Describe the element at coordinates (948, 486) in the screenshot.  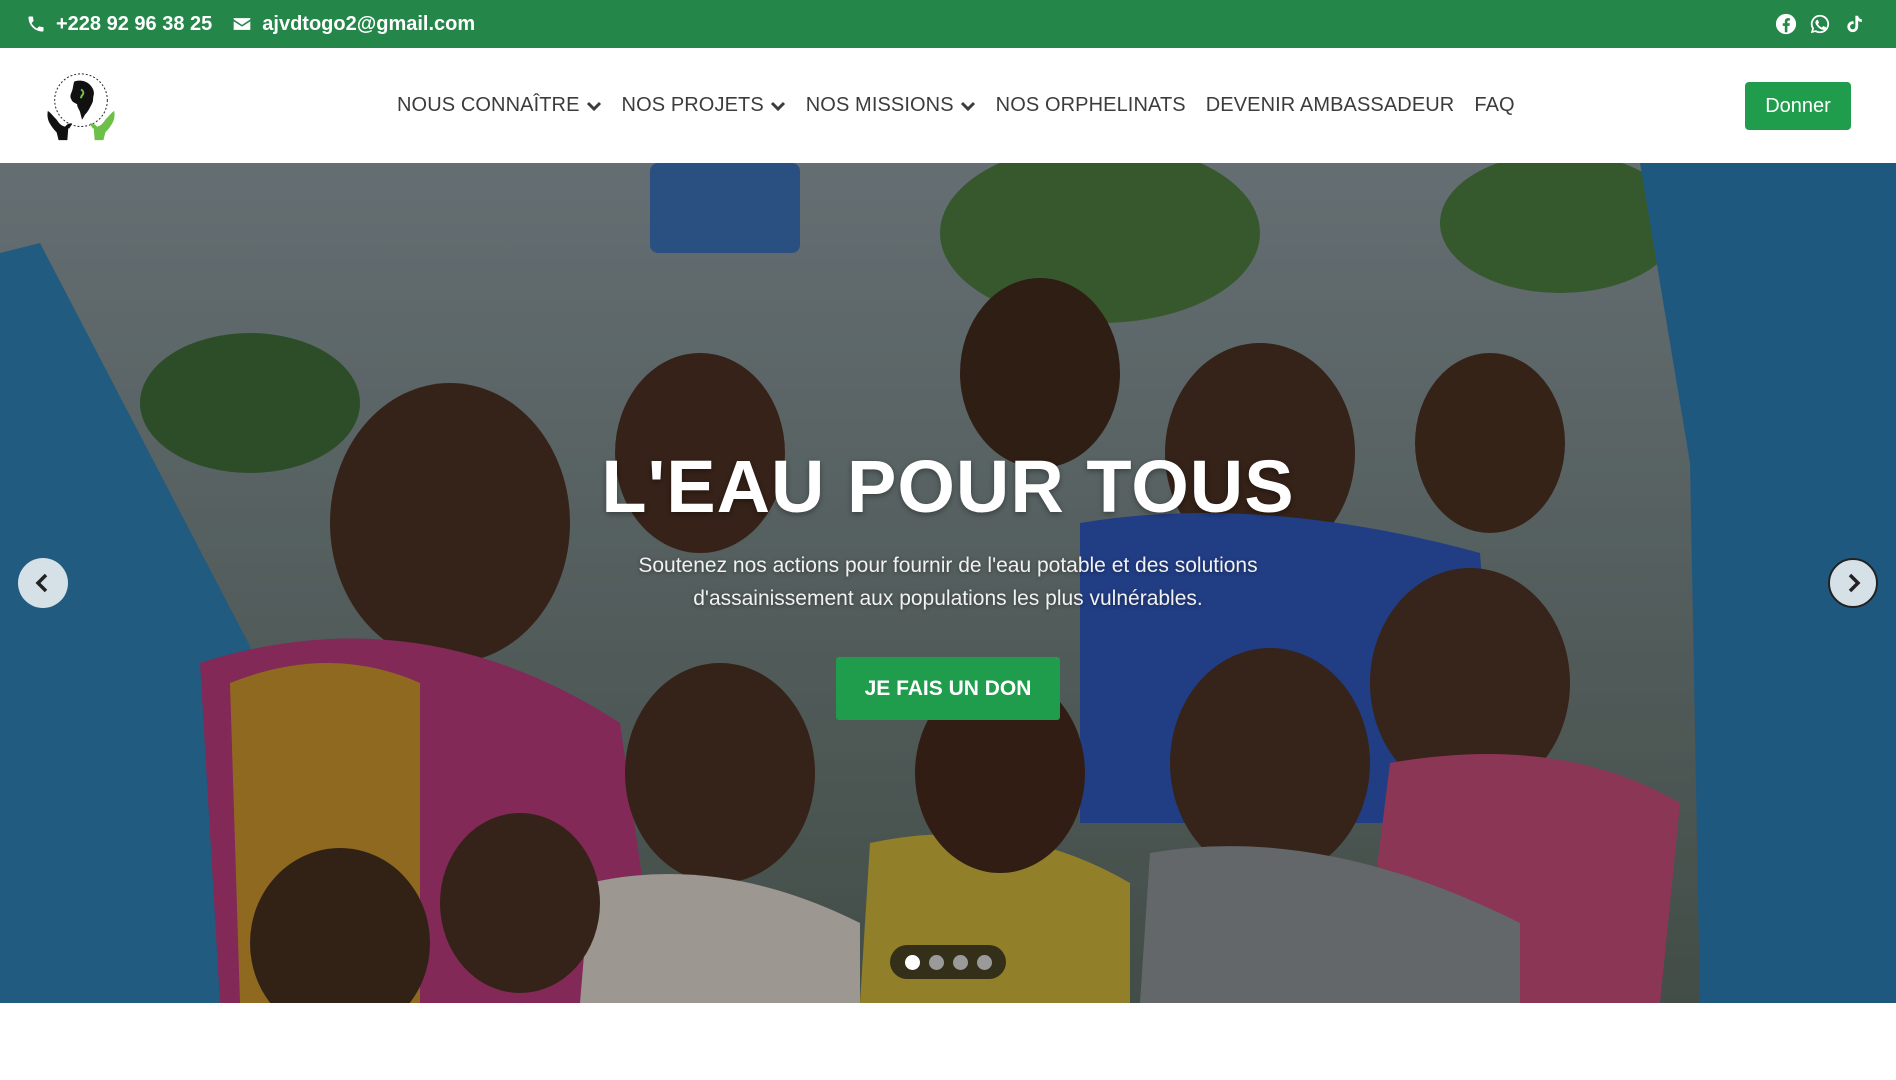
I see `hero-title: L'EAU POUR TOUS` at that location.